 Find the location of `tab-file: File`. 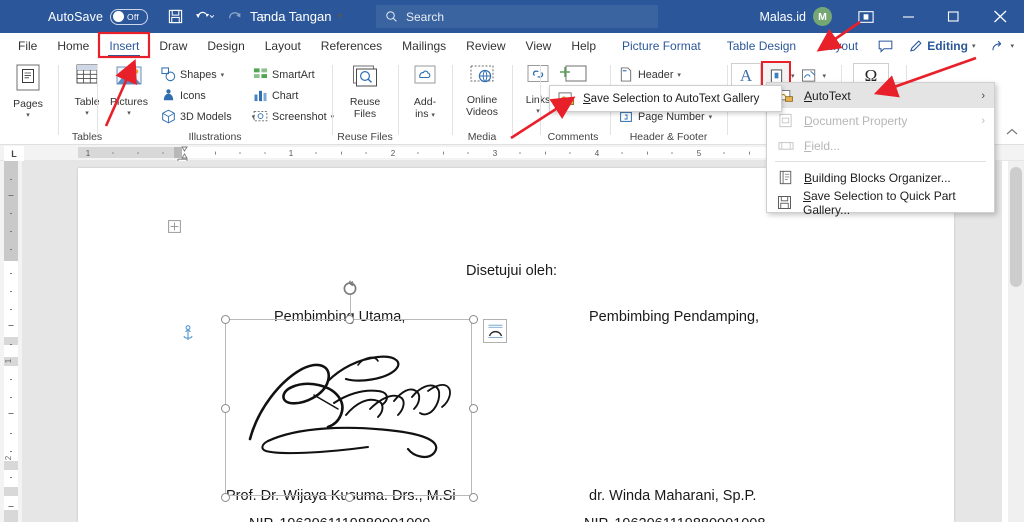

tab-file: File is located at coordinates (27, 46).